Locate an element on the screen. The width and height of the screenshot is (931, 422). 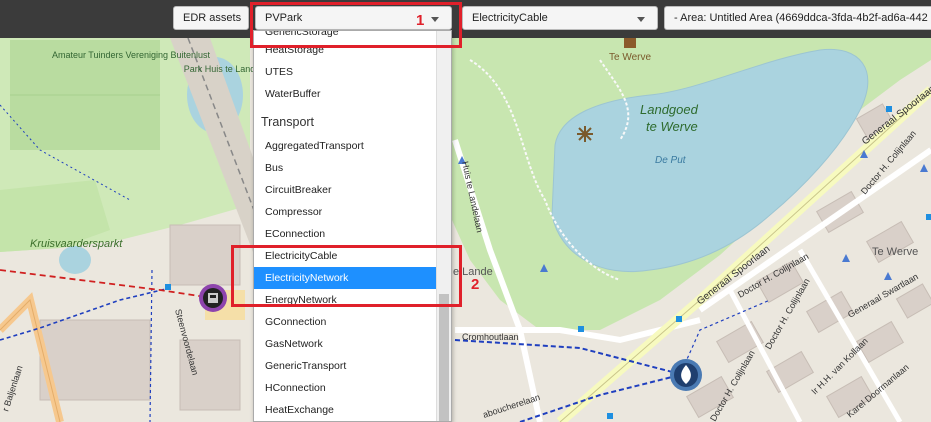
map-label-te-werve-right: Te Werve is located at coordinates (895, 252).